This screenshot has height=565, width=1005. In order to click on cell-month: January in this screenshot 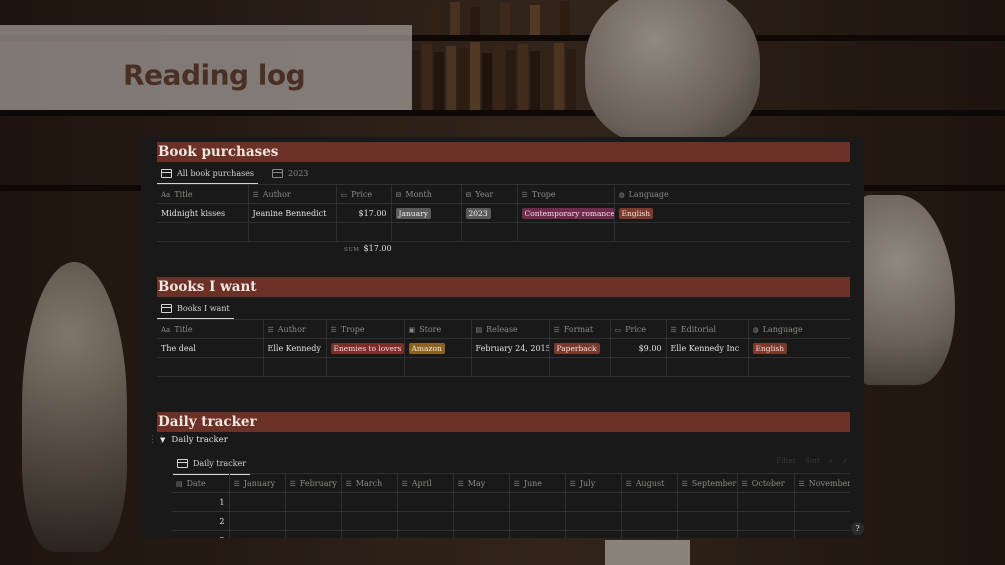, I will do `click(426, 213)`.